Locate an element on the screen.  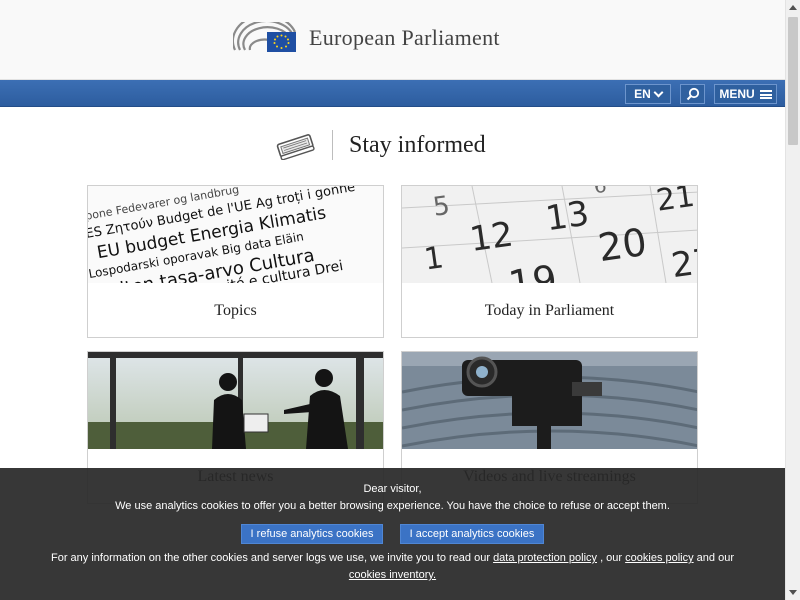
section-title: Stay informed is located at coordinates (417, 144).